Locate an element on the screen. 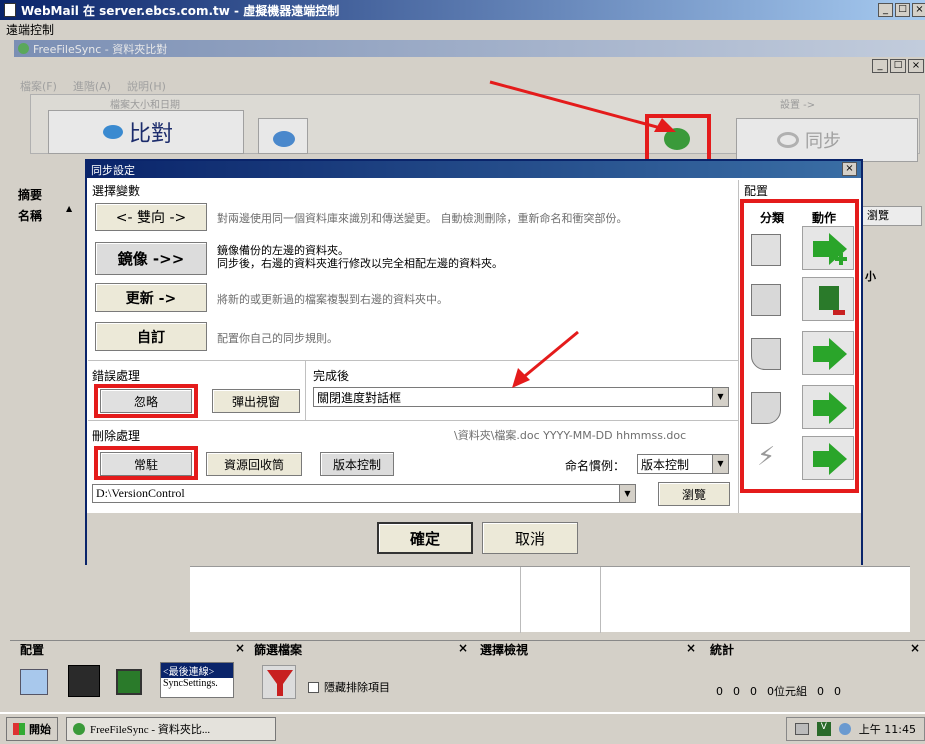 The height and width of the screenshot is (744, 925). start-button: 開始 is located at coordinates (32, 729).